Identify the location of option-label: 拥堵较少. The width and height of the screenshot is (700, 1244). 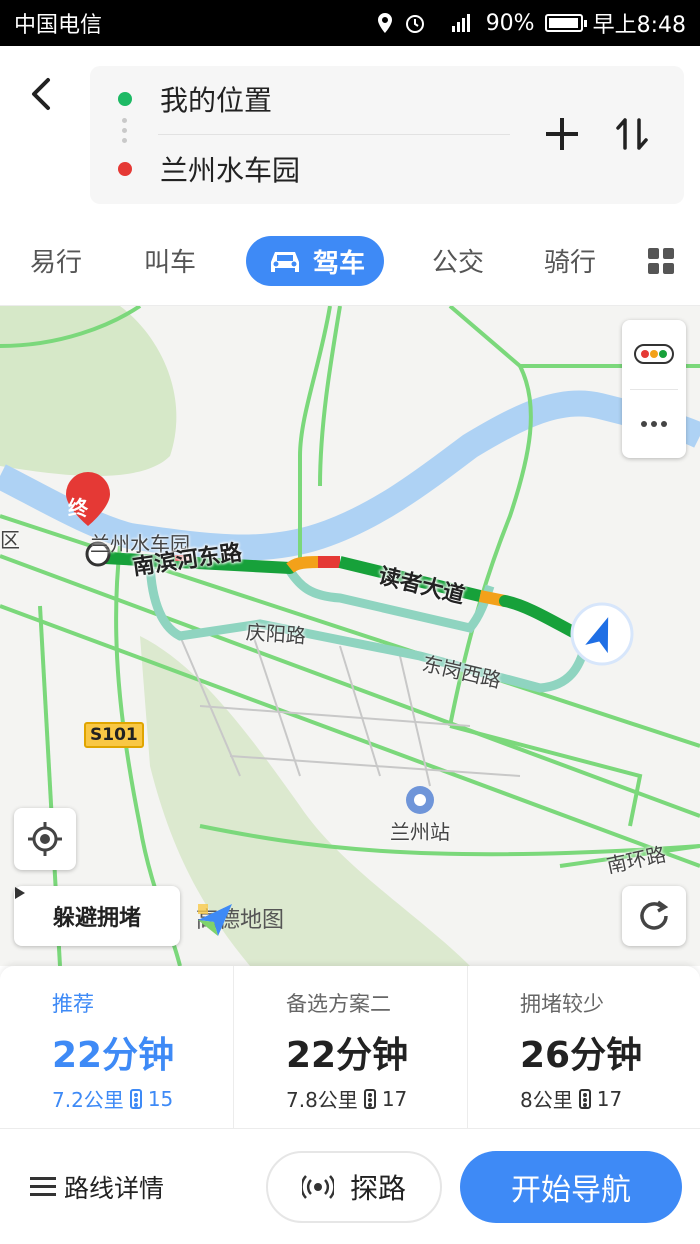
(562, 1004).